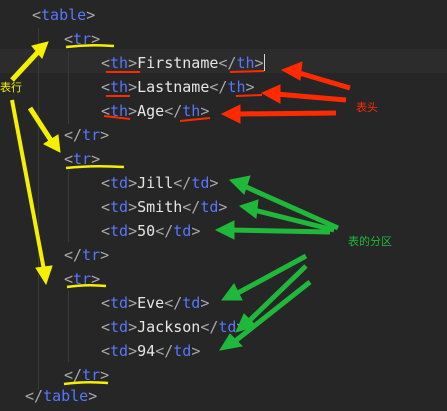 Image resolution: width=447 pixels, height=411 pixels. Describe the element at coordinates (367, 107) in the screenshot. I see `header-annotation-label: 表头` at that location.